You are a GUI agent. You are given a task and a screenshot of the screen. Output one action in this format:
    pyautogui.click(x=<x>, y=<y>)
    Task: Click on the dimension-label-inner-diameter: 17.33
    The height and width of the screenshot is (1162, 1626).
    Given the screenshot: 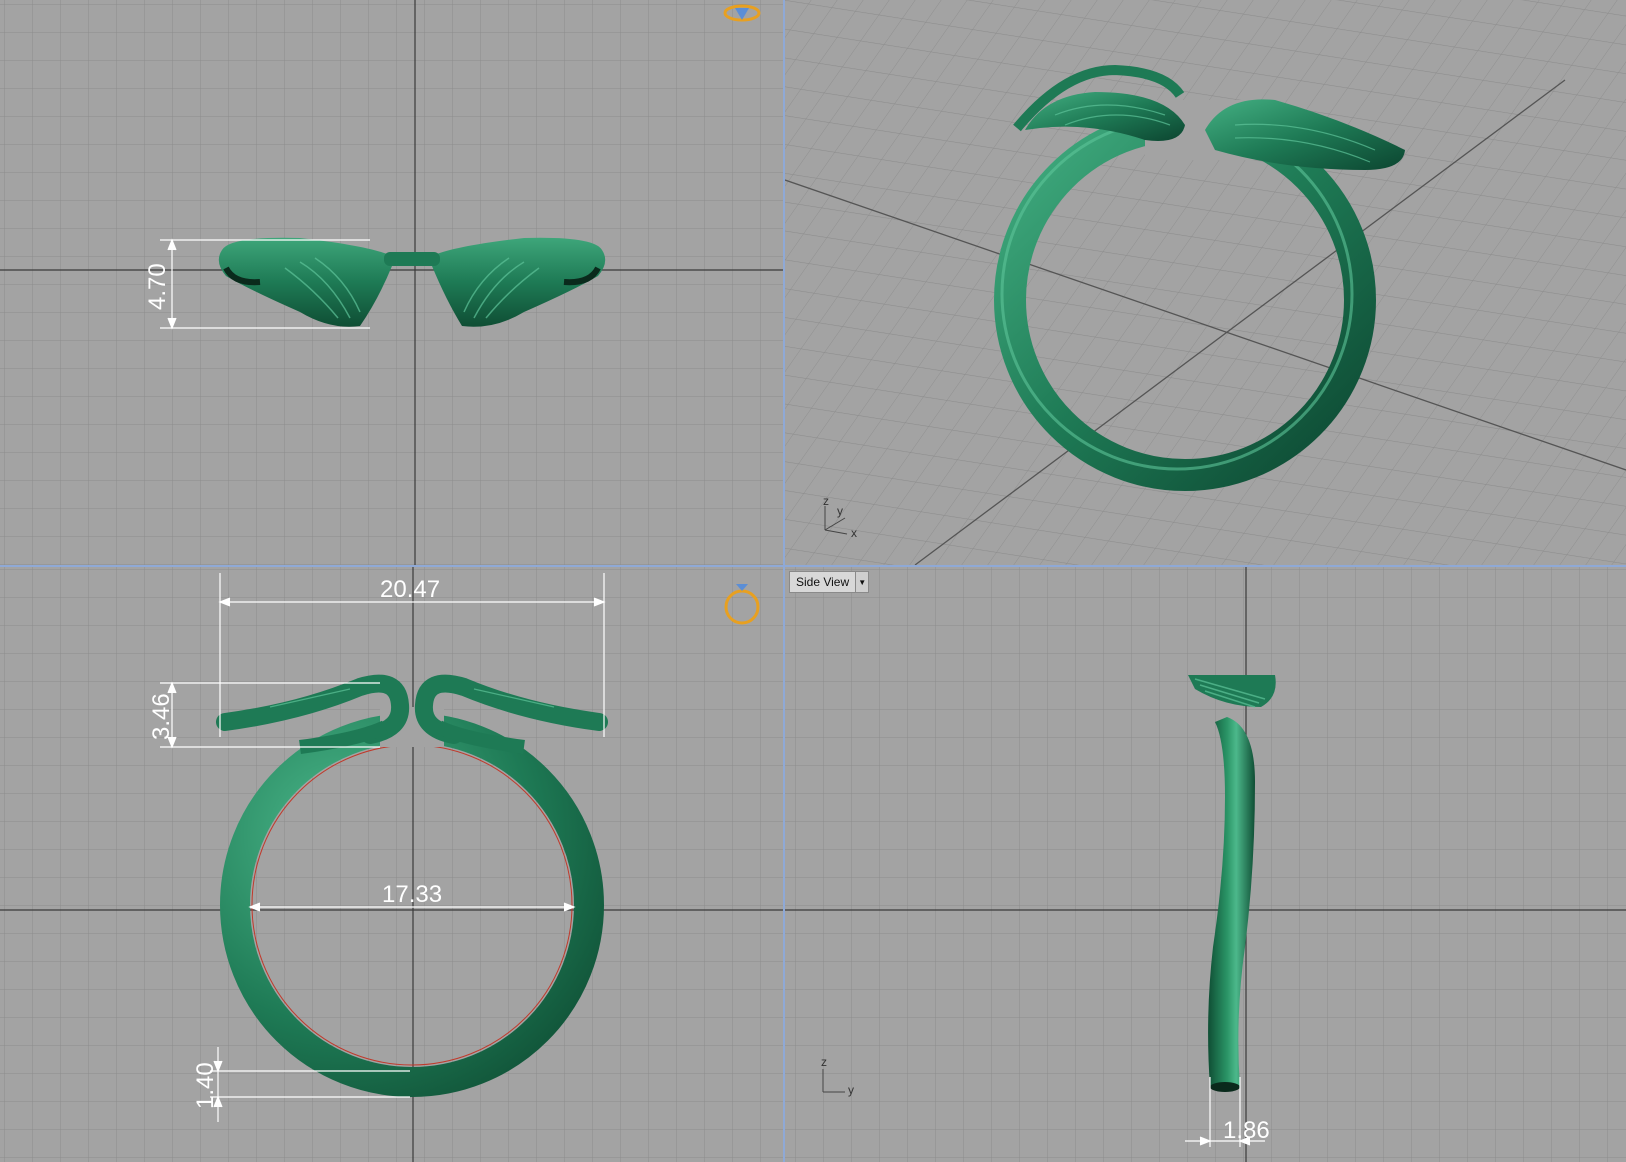 What is the action you would take?
    pyautogui.click(x=412, y=894)
    